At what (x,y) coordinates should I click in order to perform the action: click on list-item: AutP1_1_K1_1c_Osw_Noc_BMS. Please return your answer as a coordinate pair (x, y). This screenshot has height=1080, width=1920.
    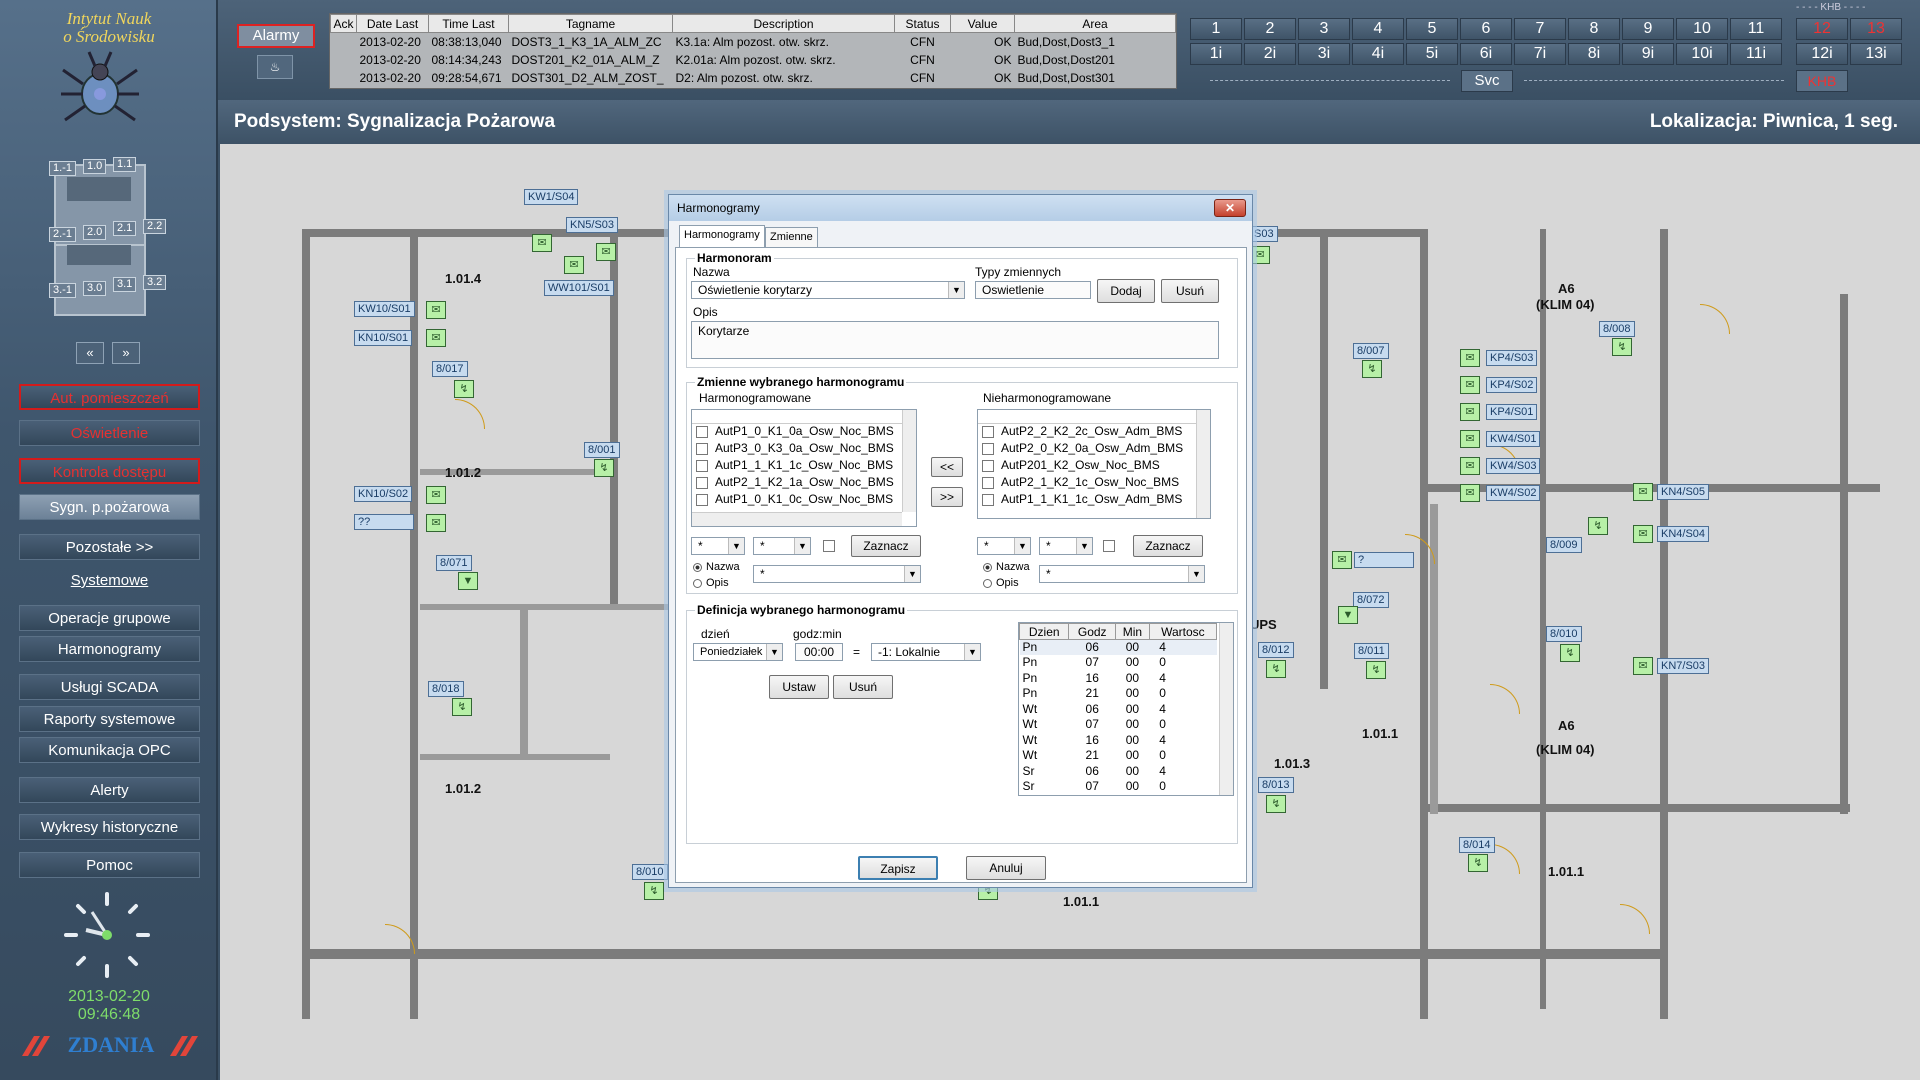
    Looking at the image, I should click on (804, 466).